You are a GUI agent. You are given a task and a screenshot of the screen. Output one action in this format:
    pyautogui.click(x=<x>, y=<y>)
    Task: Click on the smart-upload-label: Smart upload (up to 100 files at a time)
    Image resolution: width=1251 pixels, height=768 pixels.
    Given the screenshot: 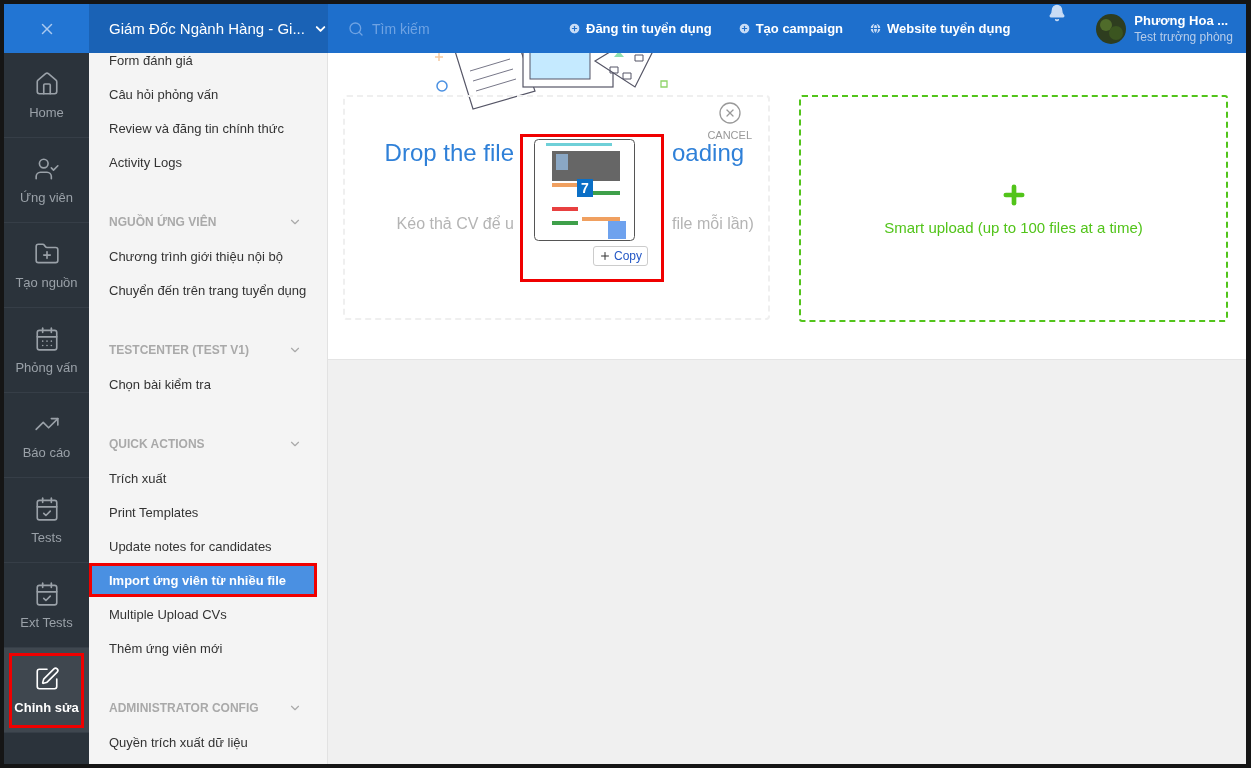 What is the action you would take?
    pyautogui.click(x=1013, y=227)
    